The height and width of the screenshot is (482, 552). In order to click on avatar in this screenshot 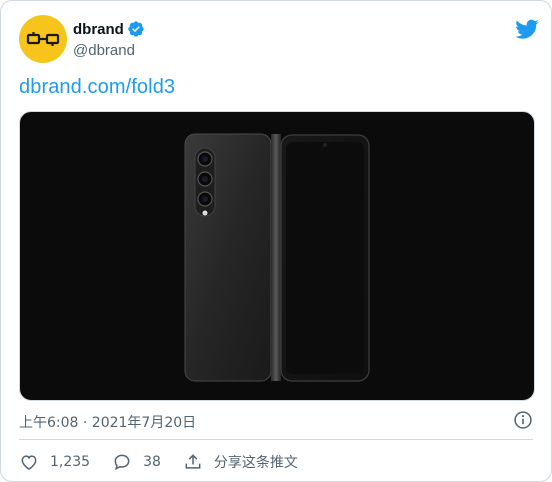, I will do `click(43, 39)`.